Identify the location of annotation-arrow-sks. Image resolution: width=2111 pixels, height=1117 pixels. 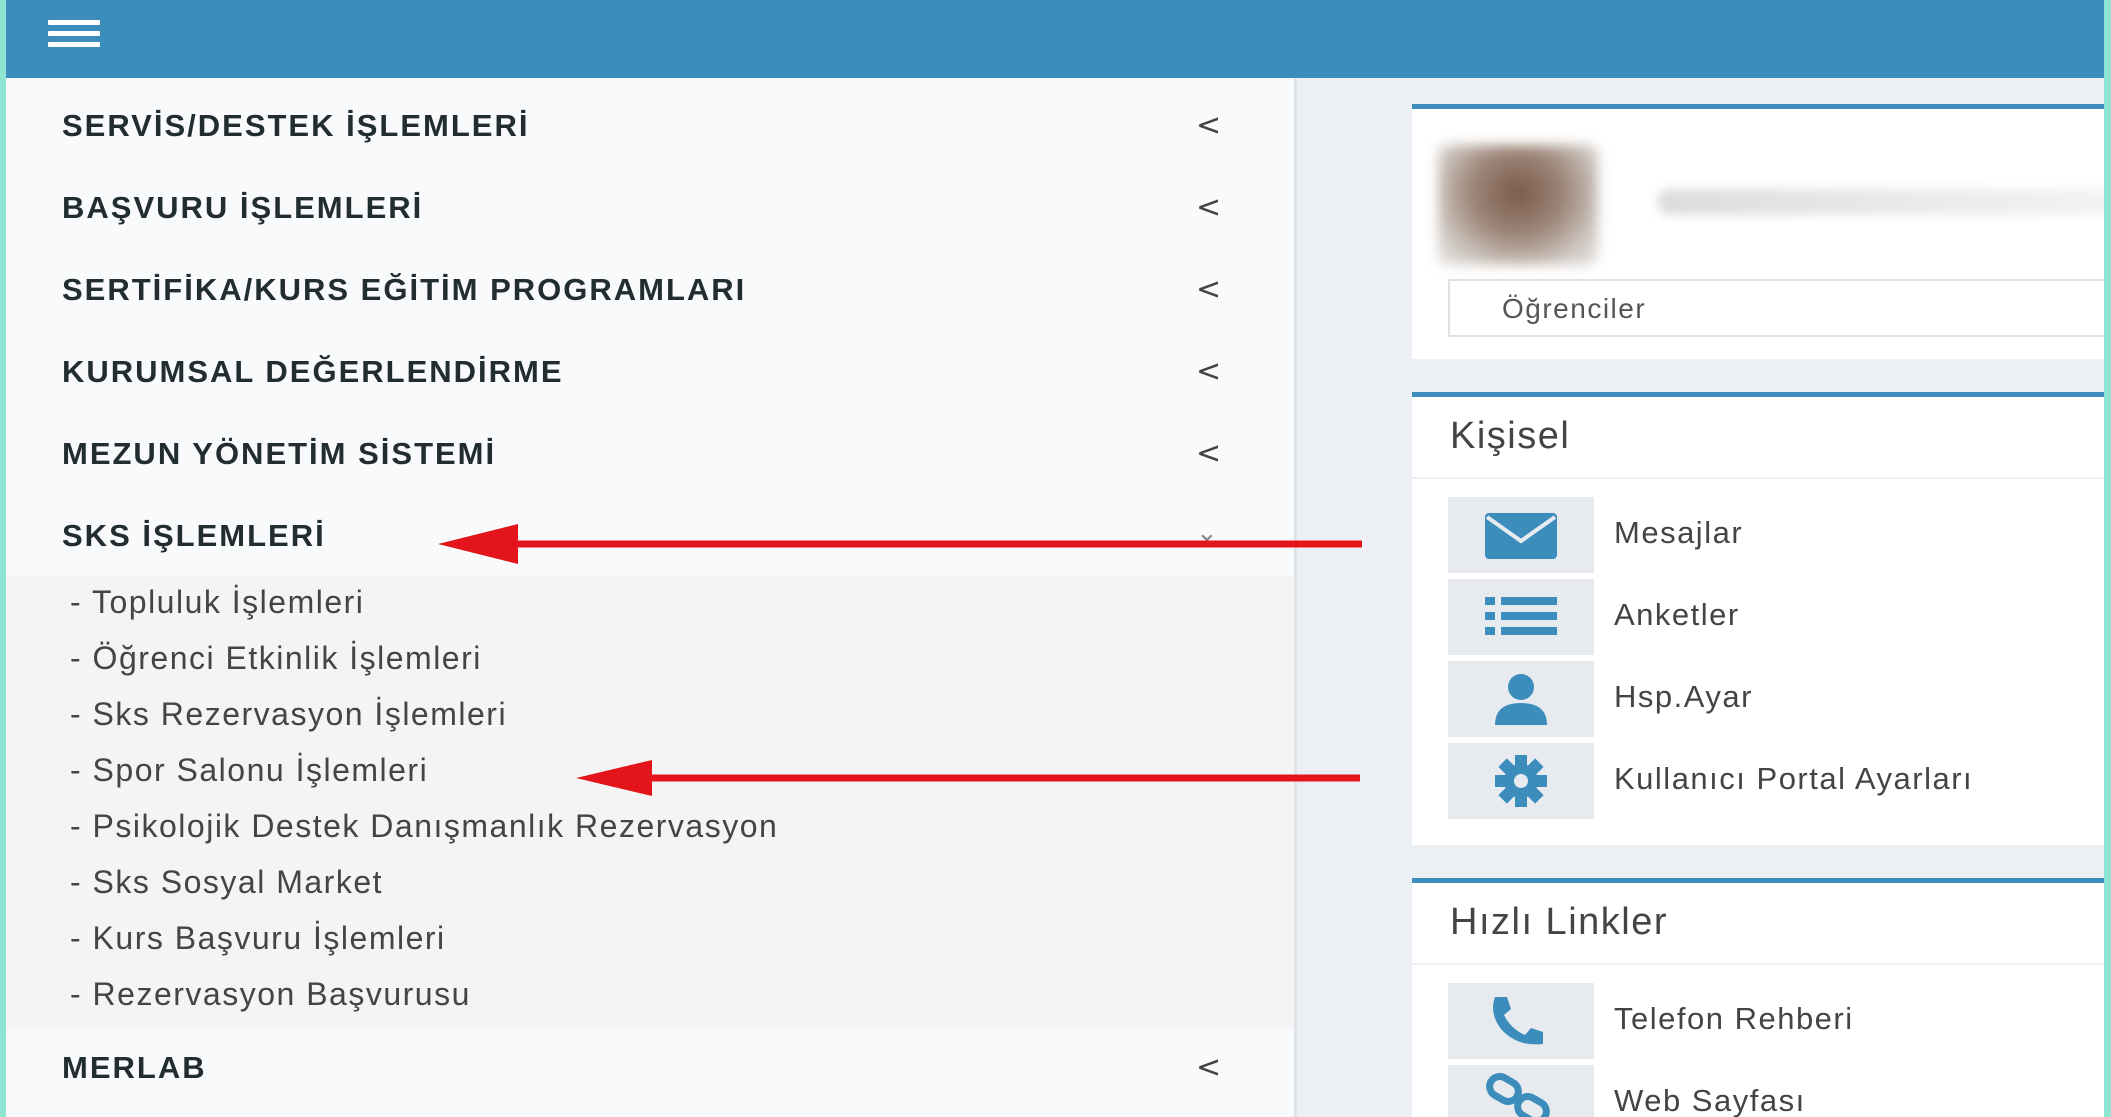
(900, 544).